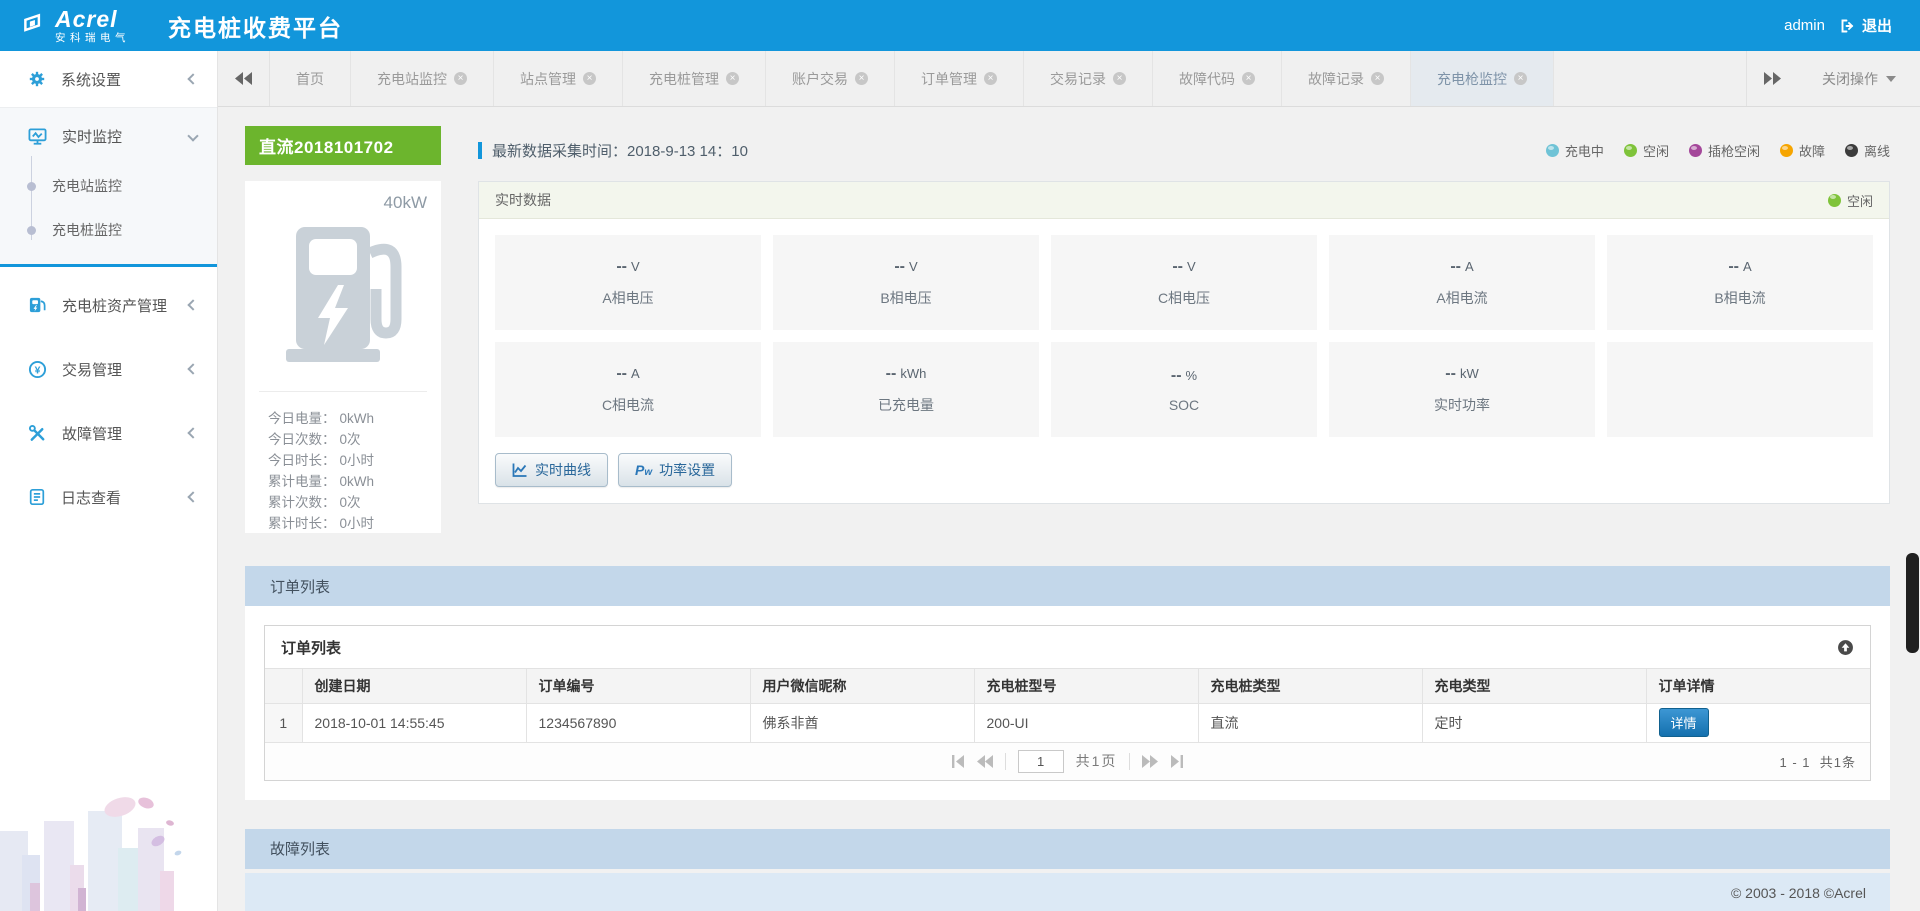 This screenshot has height=911, width=1920. I want to click on legend-offline: 离线, so click(1867, 150).